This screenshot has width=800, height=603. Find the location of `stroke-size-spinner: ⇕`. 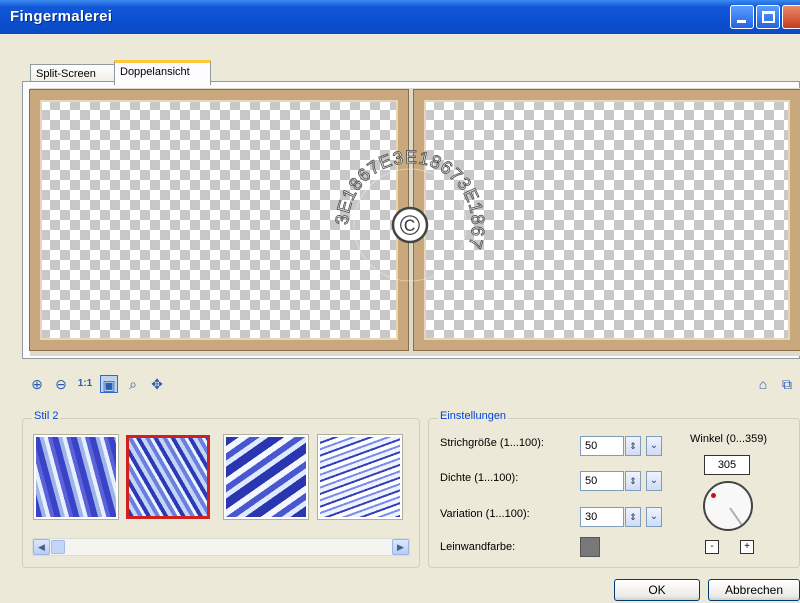

stroke-size-spinner: ⇕ is located at coordinates (633, 446).